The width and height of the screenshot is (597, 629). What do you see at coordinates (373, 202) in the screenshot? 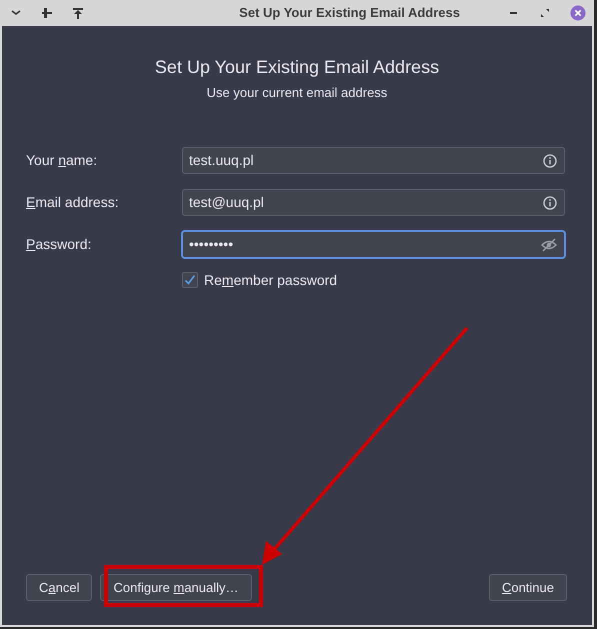
I see `input-field: test@uuq.pl` at bounding box center [373, 202].